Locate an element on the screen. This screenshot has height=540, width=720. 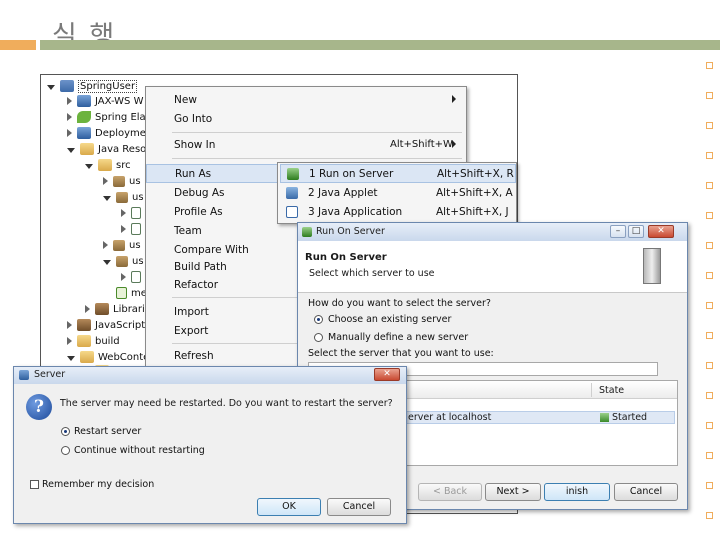
tree-item: Deployme is located at coordinates (106, 133).